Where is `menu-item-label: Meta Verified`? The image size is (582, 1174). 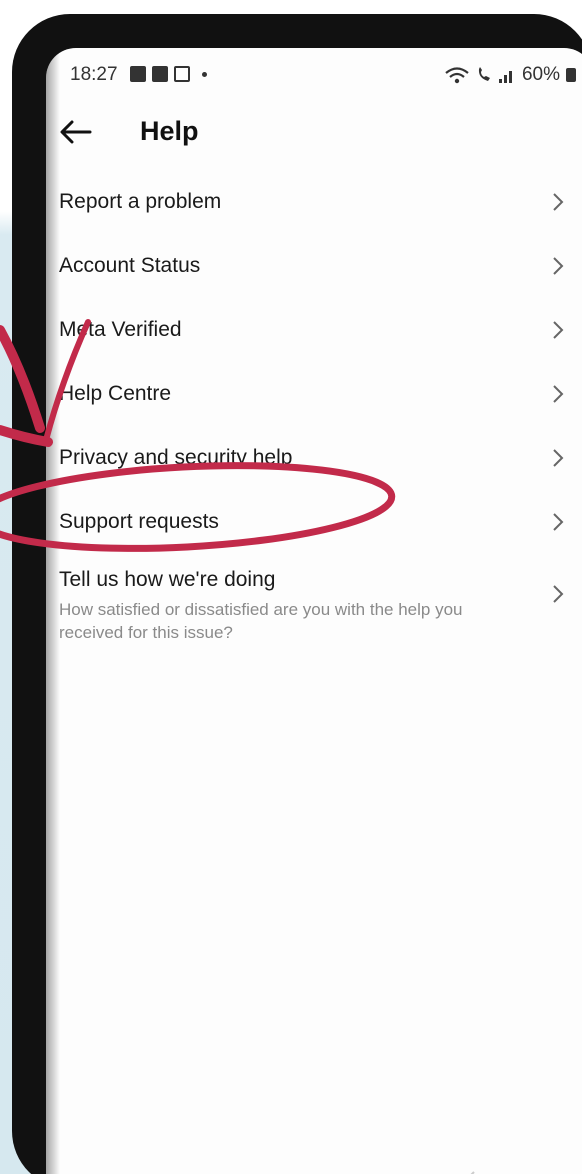 menu-item-label: Meta Verified is located at coordinates (120, 329).